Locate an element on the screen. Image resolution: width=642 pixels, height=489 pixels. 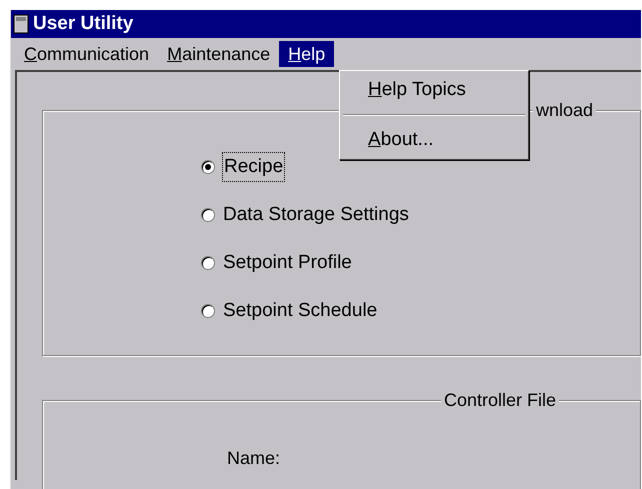
menu-item: Help is located at coordinates (306, 54).